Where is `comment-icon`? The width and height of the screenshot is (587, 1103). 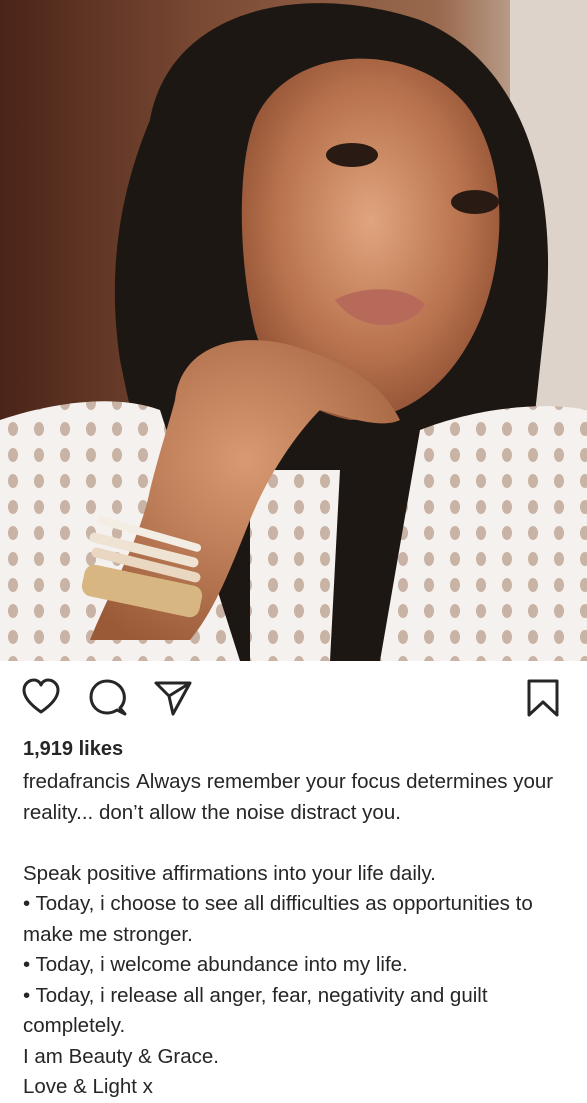 comment-icon is located at coordinates (108, 698).